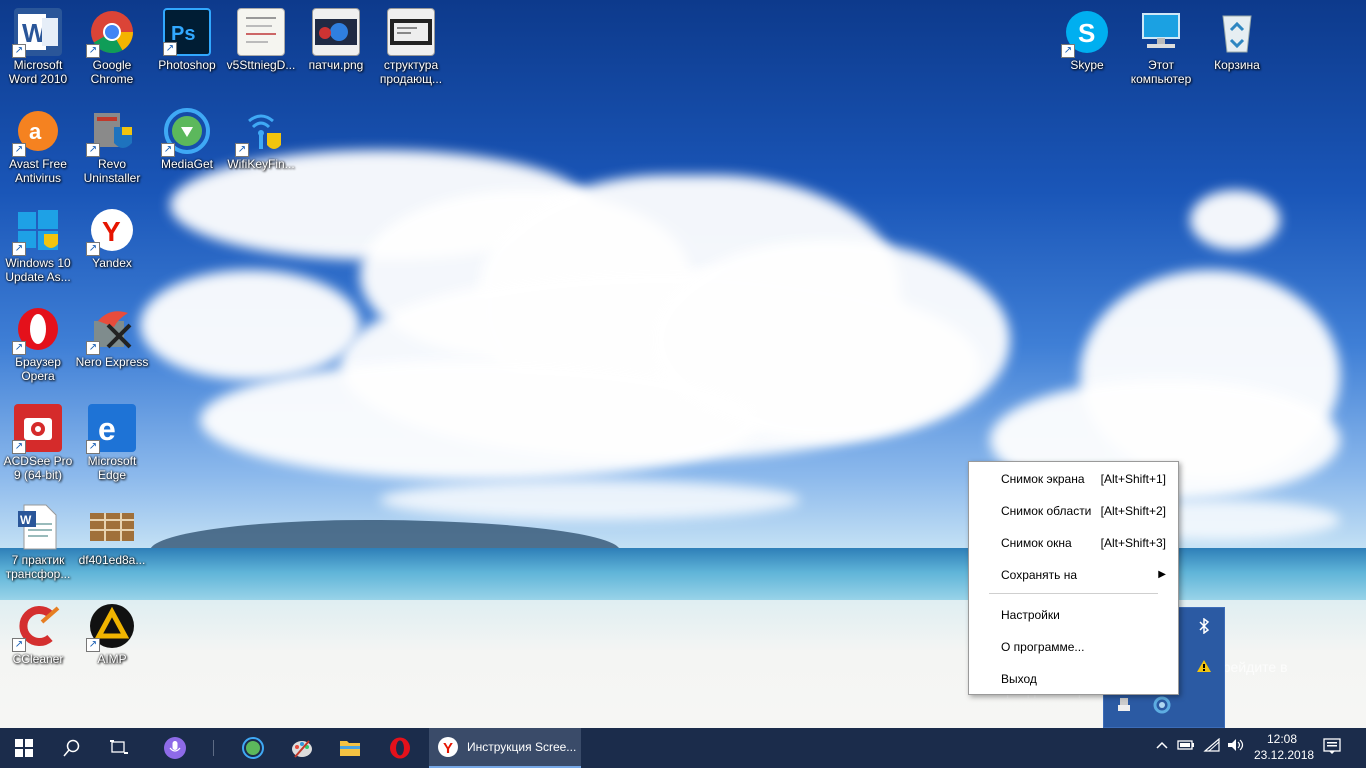 The width and height of the screenshot is (1366, 768). What do you see at coordinates (175, 748) in the screenshot?
I see `cortana-button` at bounding box center [175, 748].